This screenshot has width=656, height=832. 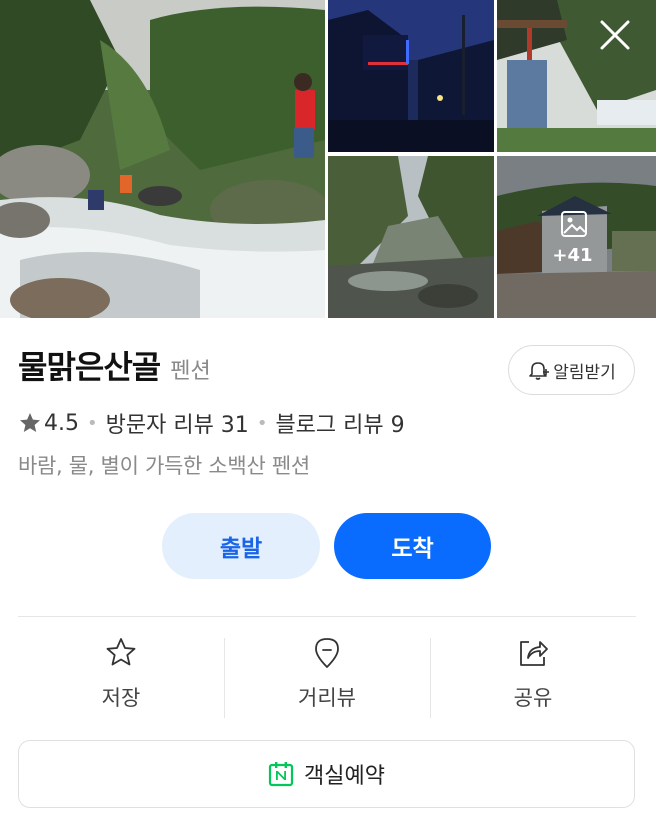 What do you see at coordinates (89, 367) in the screenshot?
I see `place-name: 물맑은산골` at bounding box center [89, 367].